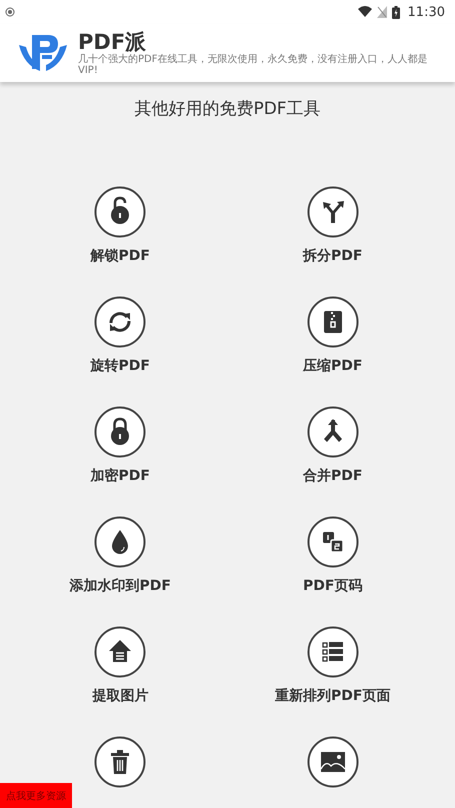 Image resolution: width=455 pixels, height=808 pixels. I want to click on tool-label: 压缩PDF, so click(332, 366).